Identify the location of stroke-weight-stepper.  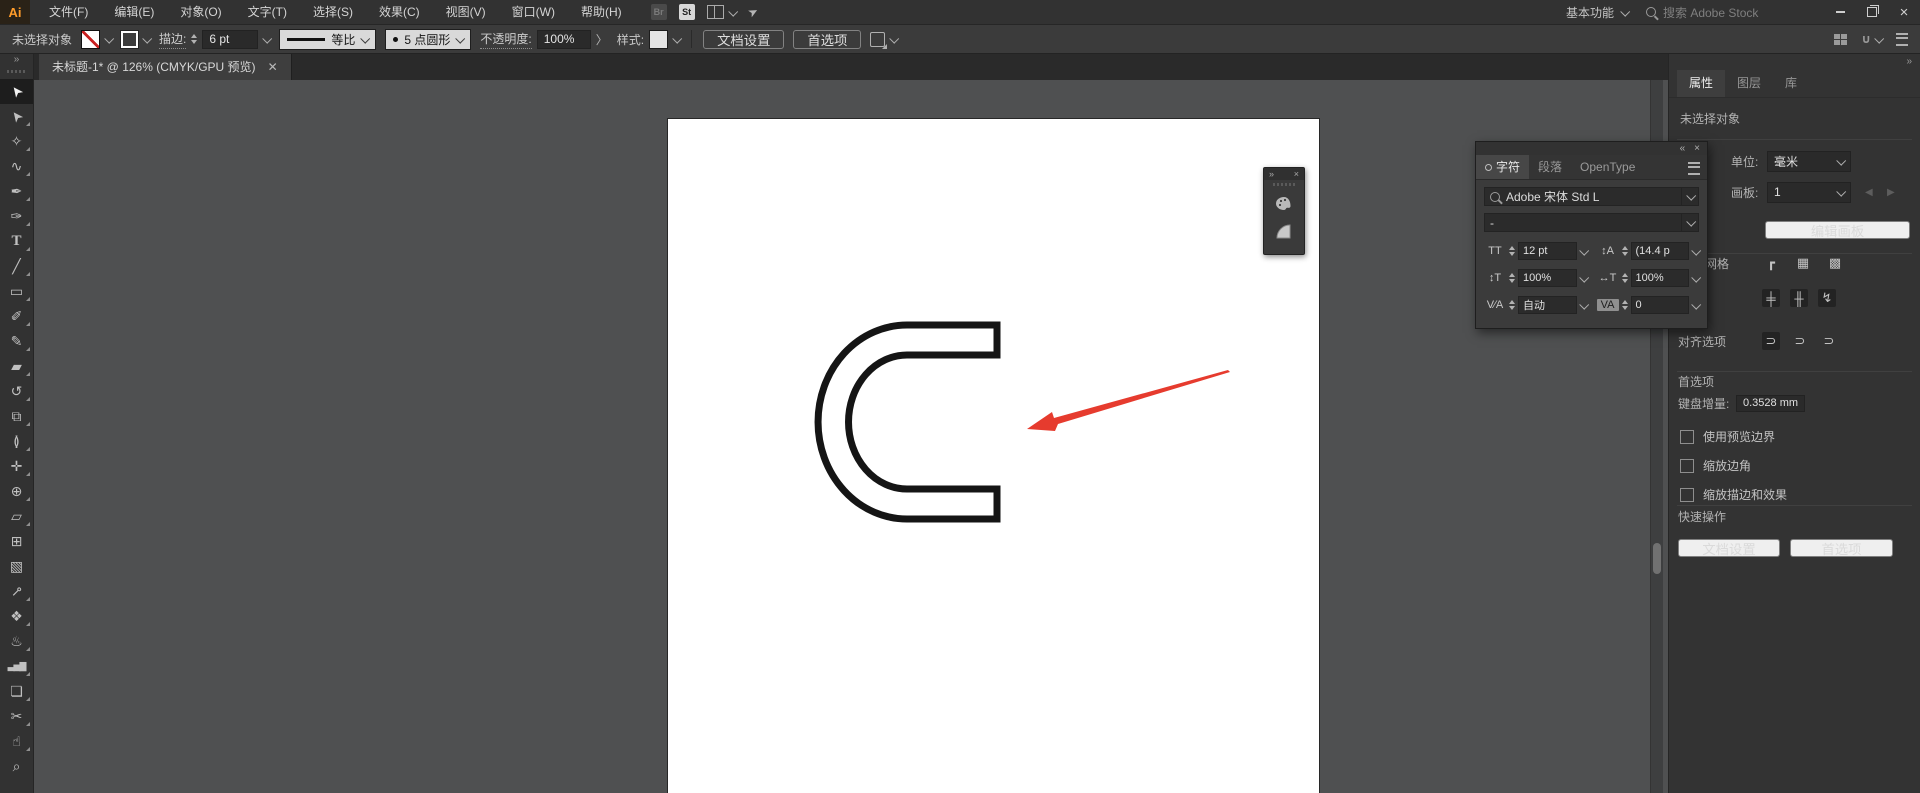
(194, 39).